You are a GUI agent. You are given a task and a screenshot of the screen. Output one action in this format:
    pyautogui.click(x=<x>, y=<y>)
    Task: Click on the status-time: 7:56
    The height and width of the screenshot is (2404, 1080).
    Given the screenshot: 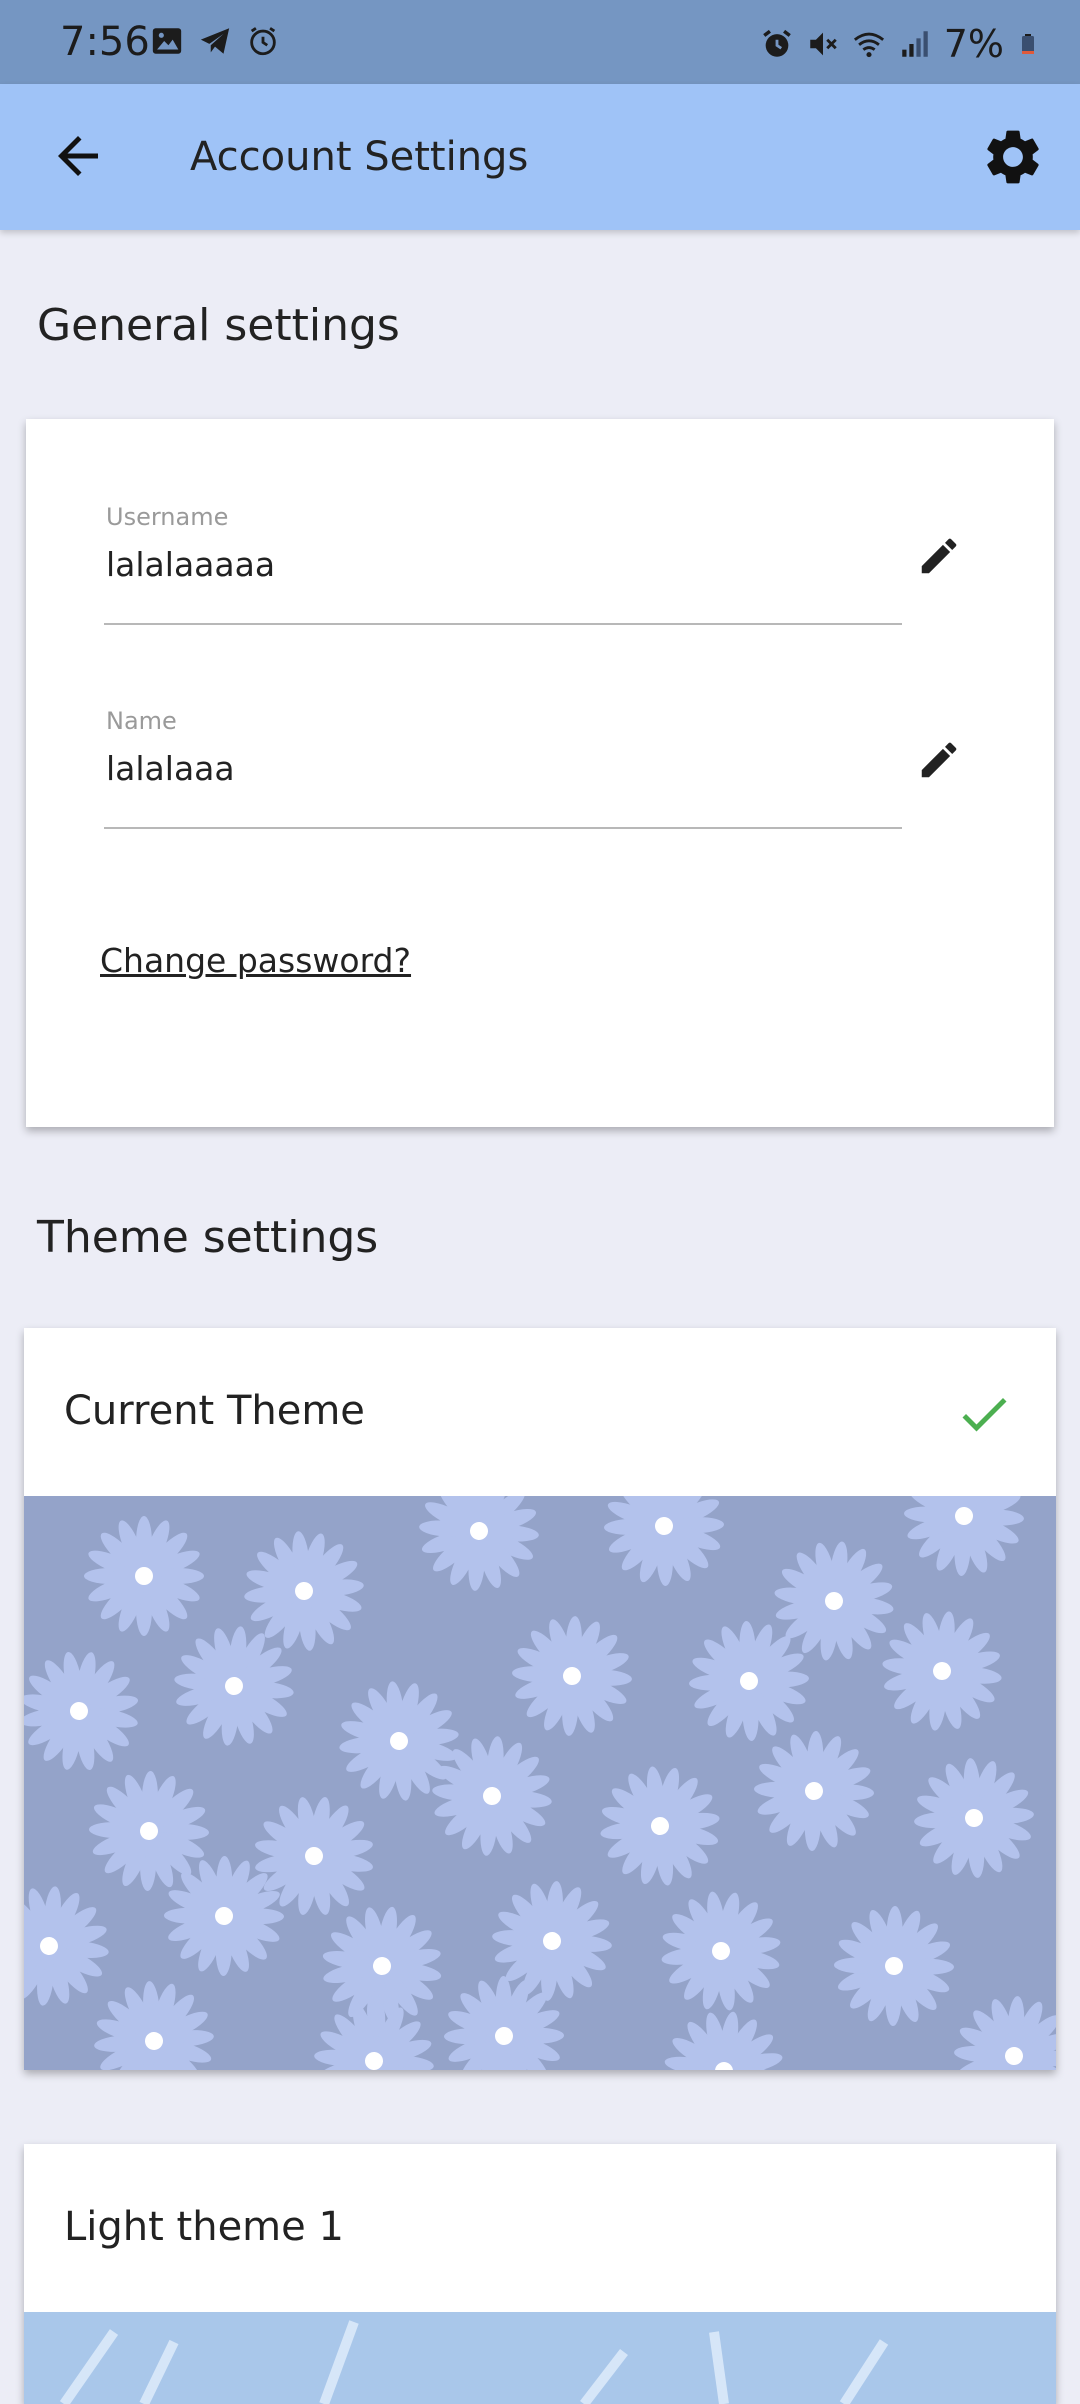 What is the action you would take?
    pyautogui.click(x=105, y=42)
    